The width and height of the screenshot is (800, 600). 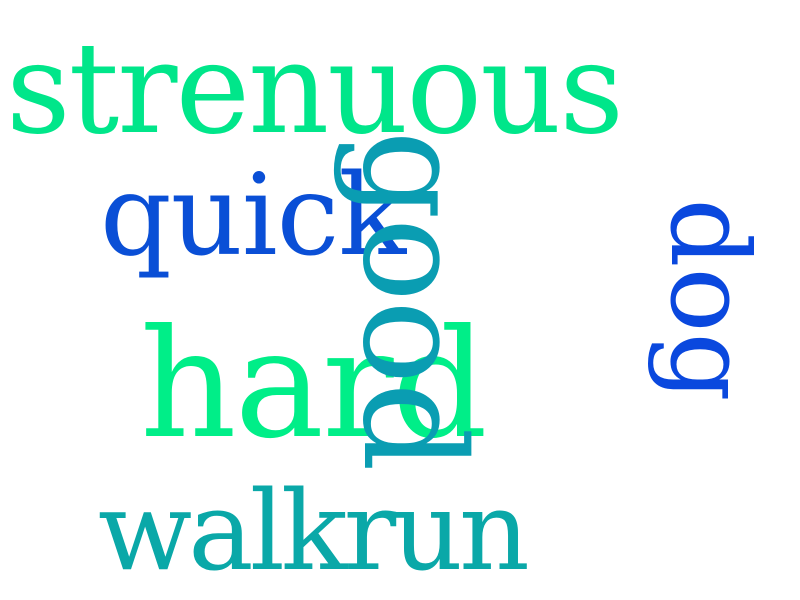 What do you see at coordinates (412, 300) in the screenshot?
I see `word-good: good` at bounding box center [412, 300].